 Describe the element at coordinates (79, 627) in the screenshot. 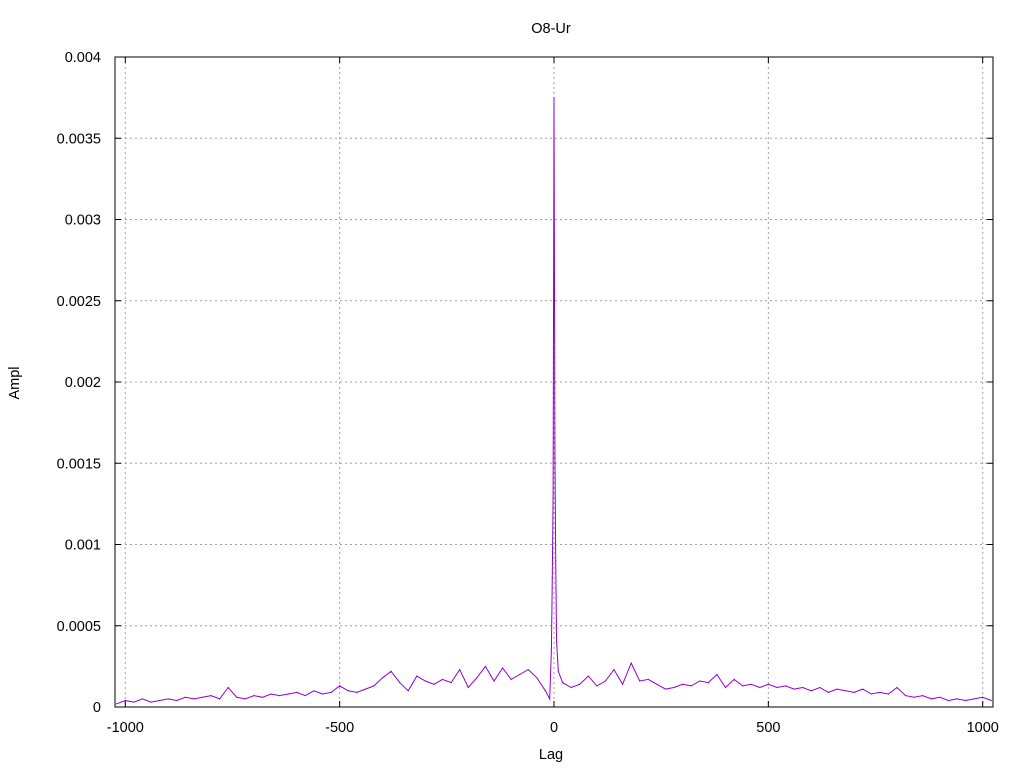

I see `y-tick-label: 0.0005` at that location.